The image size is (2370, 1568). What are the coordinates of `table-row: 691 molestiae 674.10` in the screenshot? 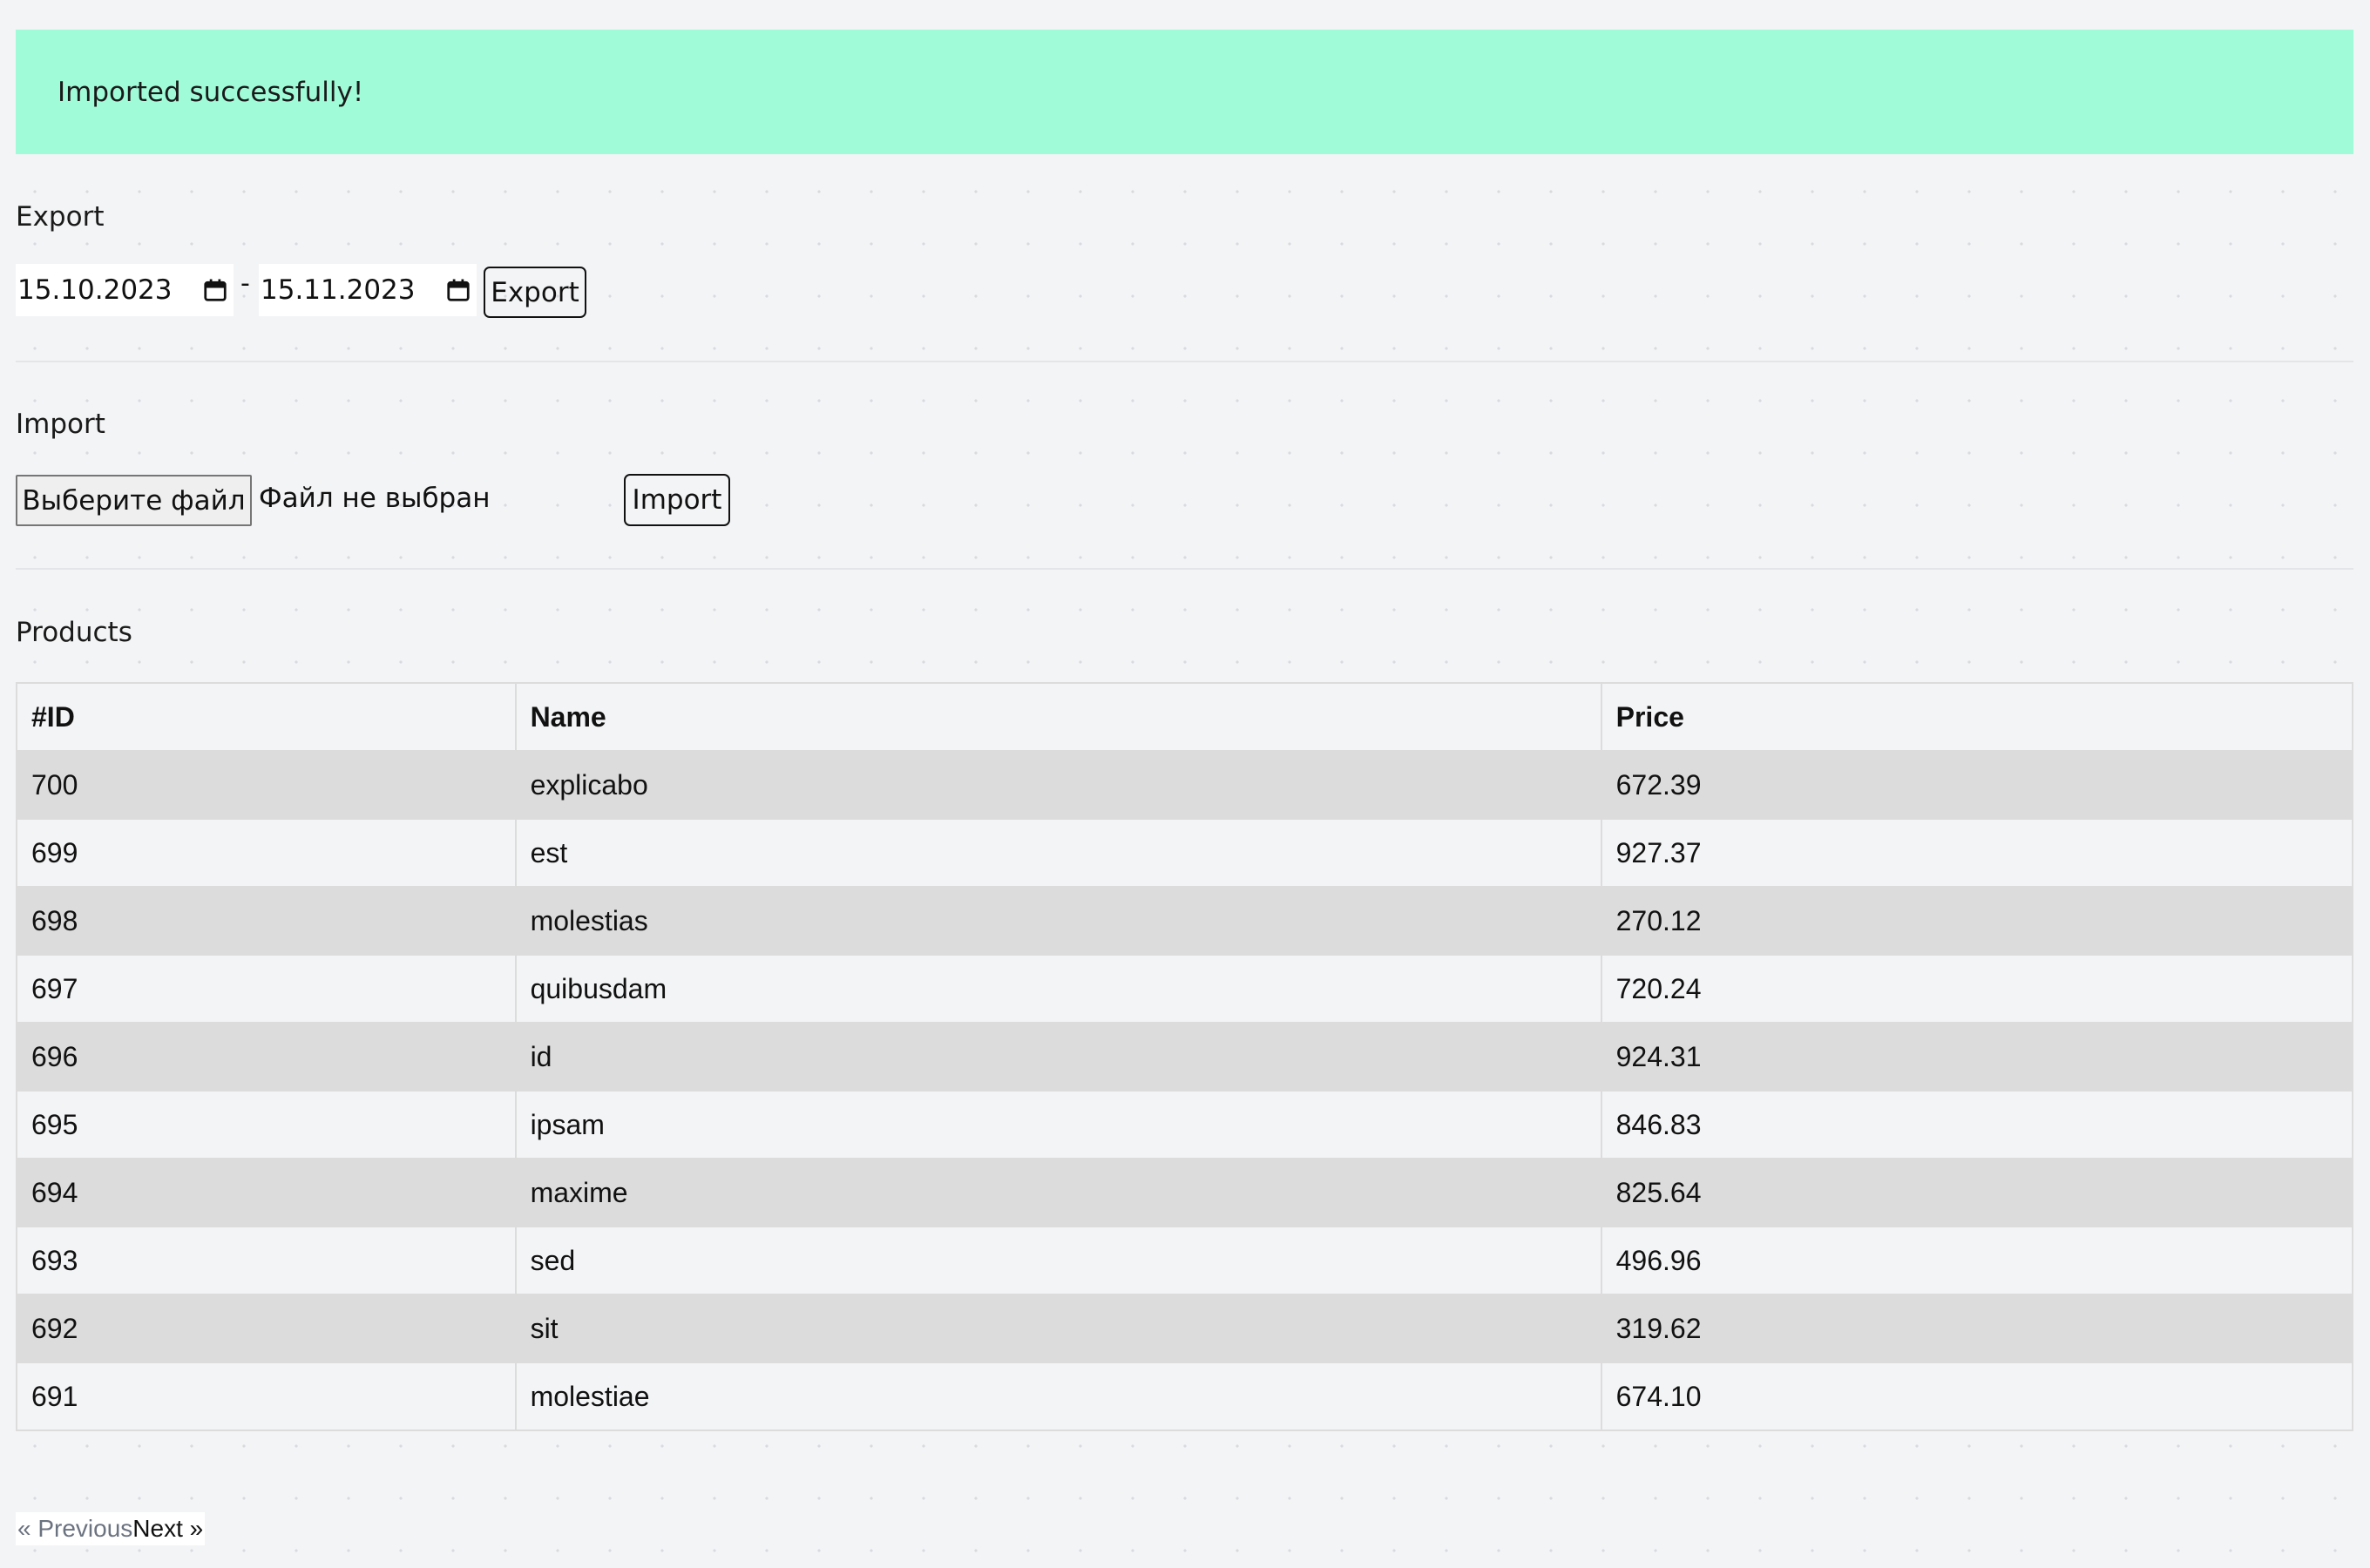 It's located at (1185, 1396).